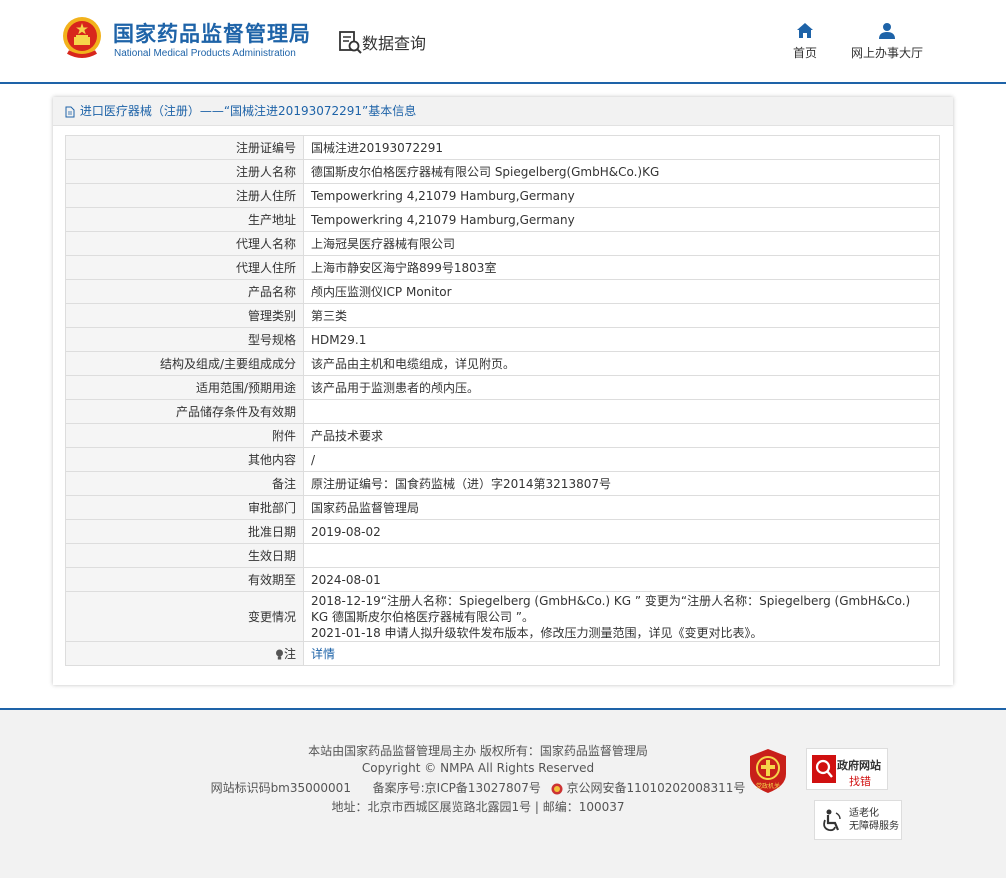 This screenshot has height=878, width=1006. What do you see at coordinates (184, 267) in the screenshot?
I see `row-label: 代理人住所` at bounding box center [184, 267].